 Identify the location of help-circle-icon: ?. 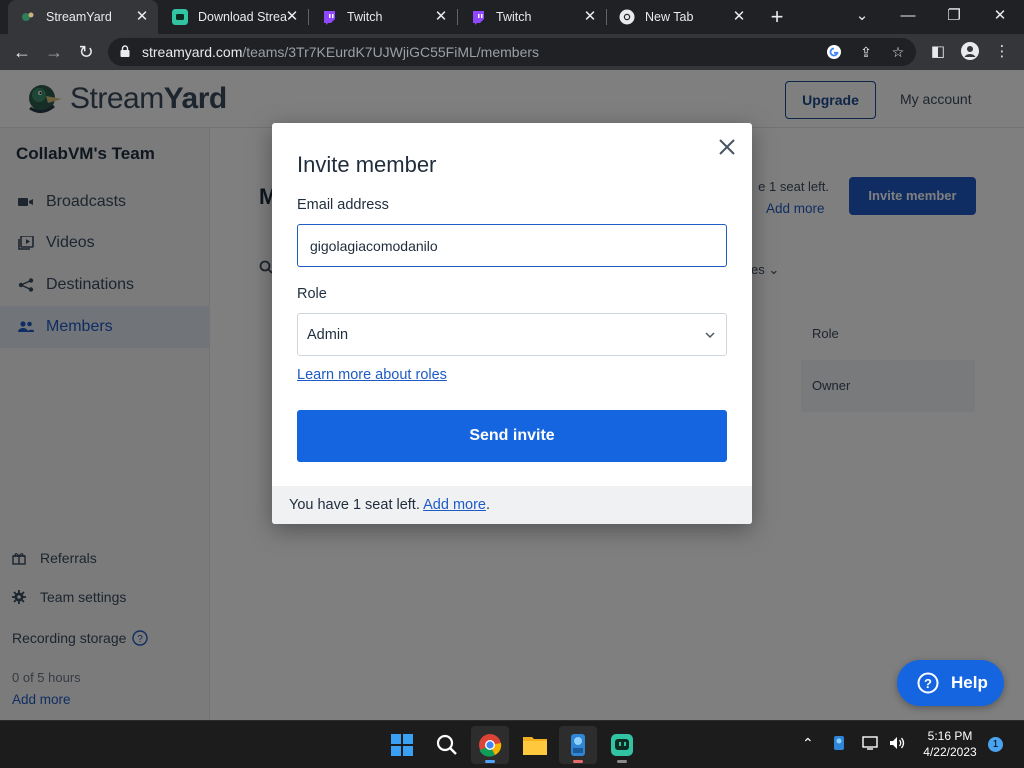
(928, 683).